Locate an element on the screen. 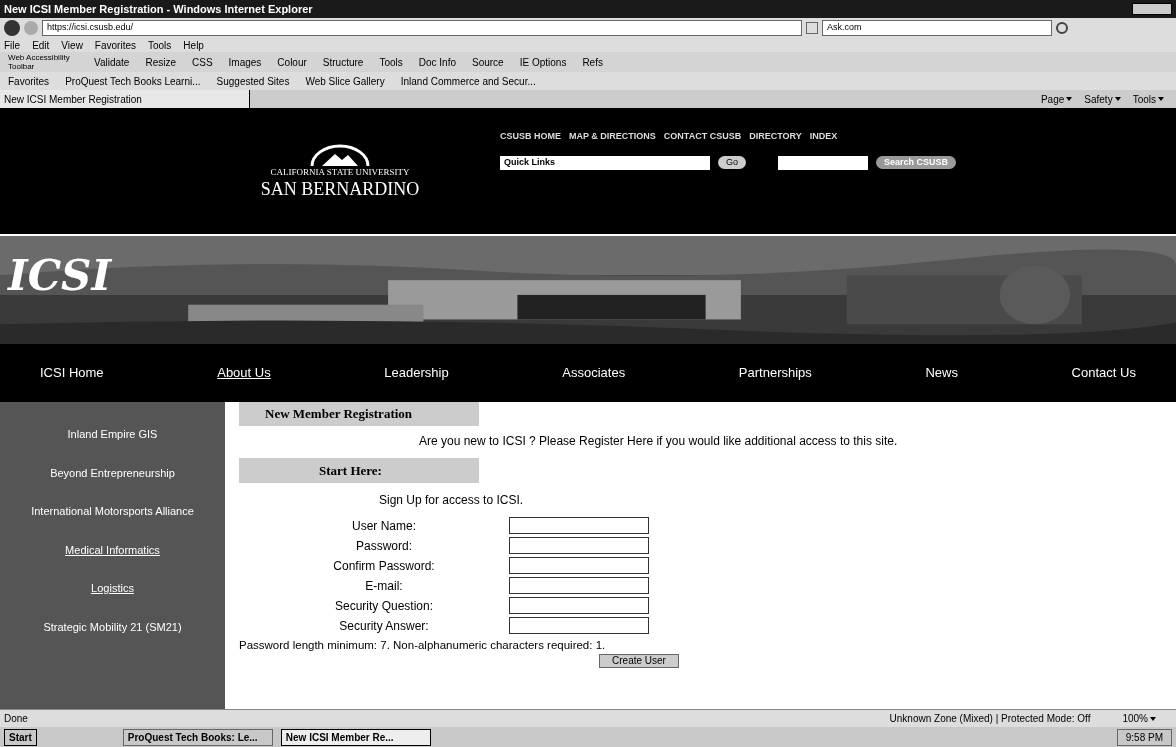 The image size is (1176, 747). favorite-link: Suggested Sites is located at coordinates (253, 81).